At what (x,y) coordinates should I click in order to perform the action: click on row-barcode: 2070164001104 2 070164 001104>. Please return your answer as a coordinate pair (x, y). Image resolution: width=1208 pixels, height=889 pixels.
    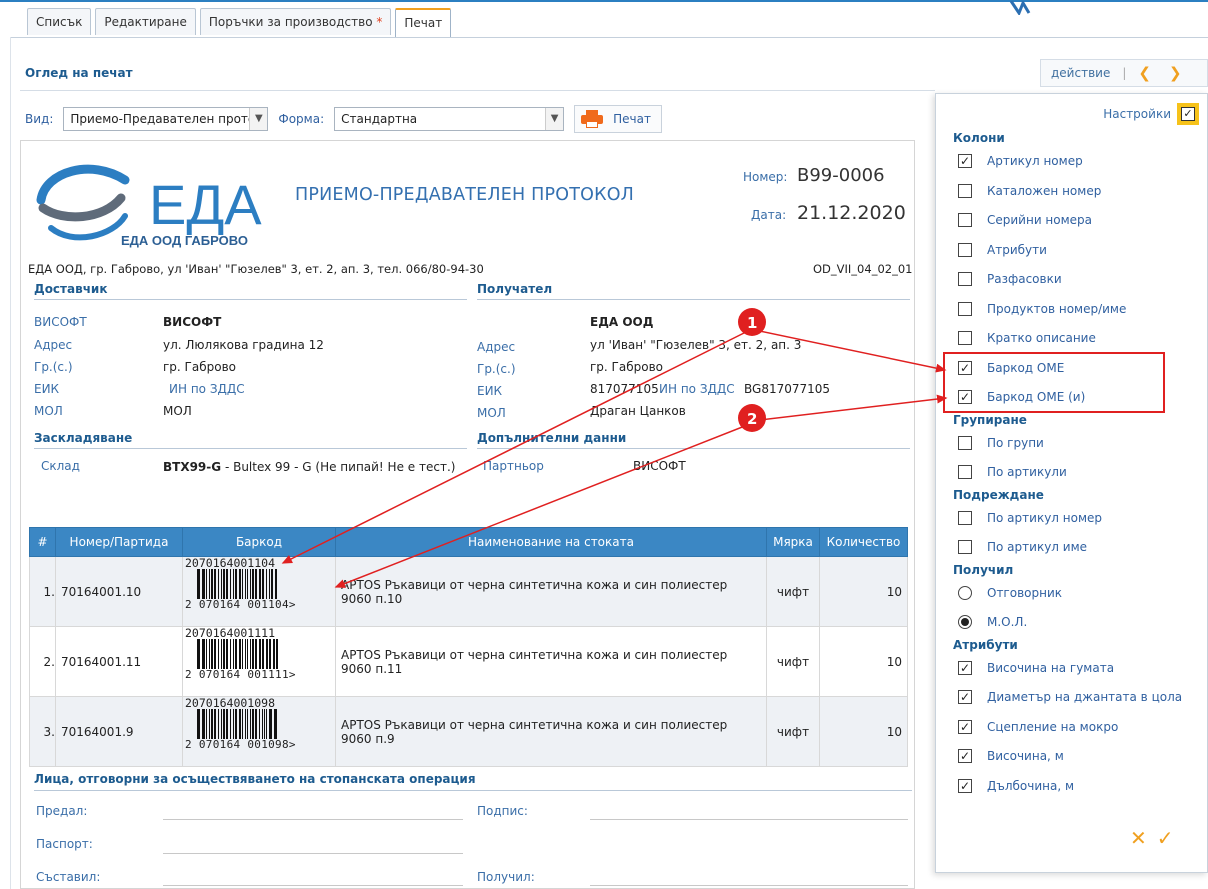
    Looking at the image, I should click on (259, 591).